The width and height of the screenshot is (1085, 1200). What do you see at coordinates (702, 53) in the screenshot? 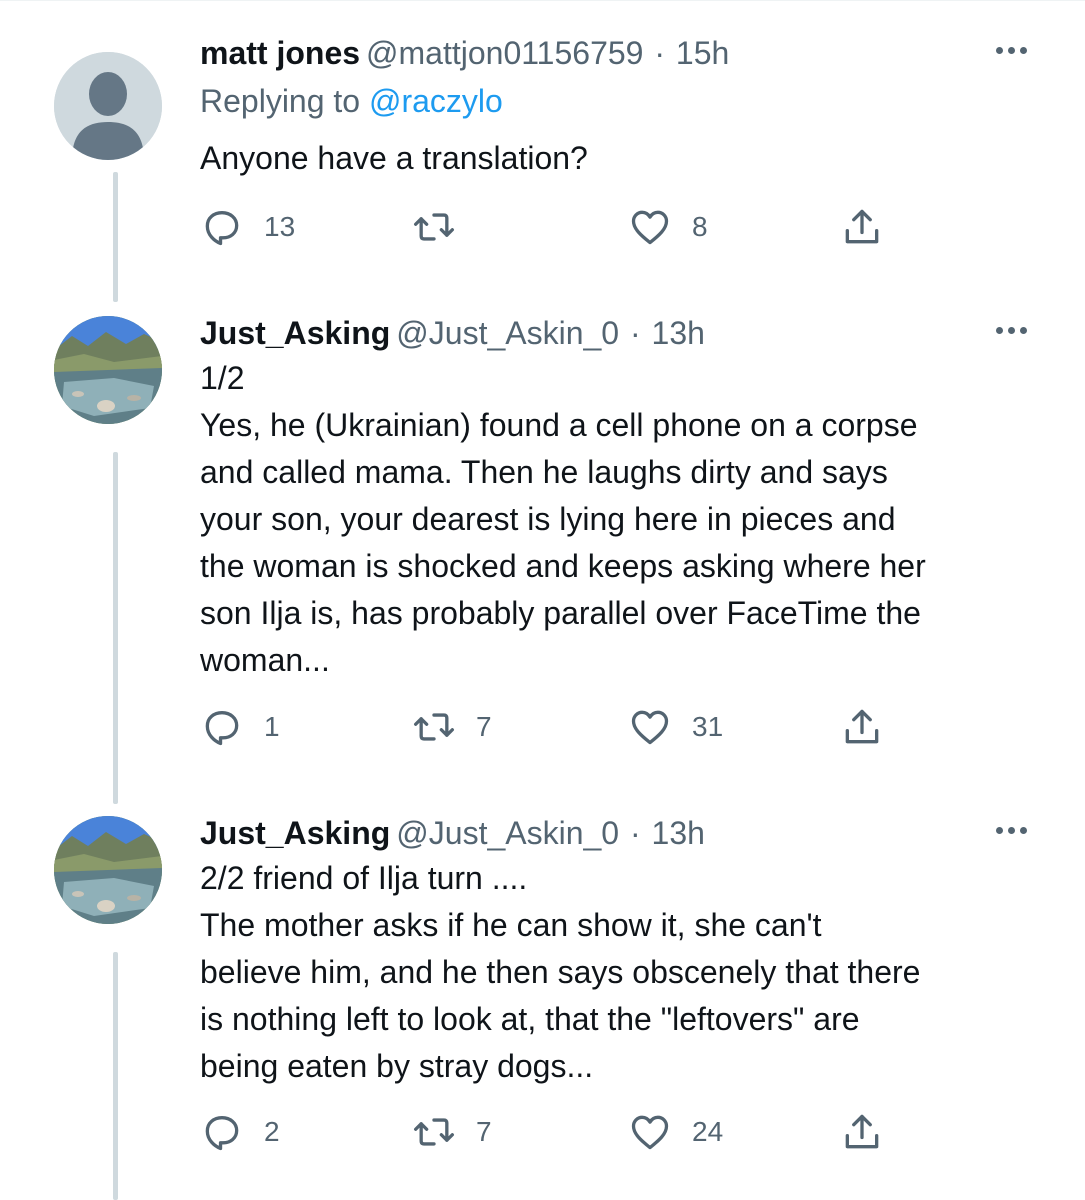
I see `timestamp: 15h` at bounding box center [702, 53].